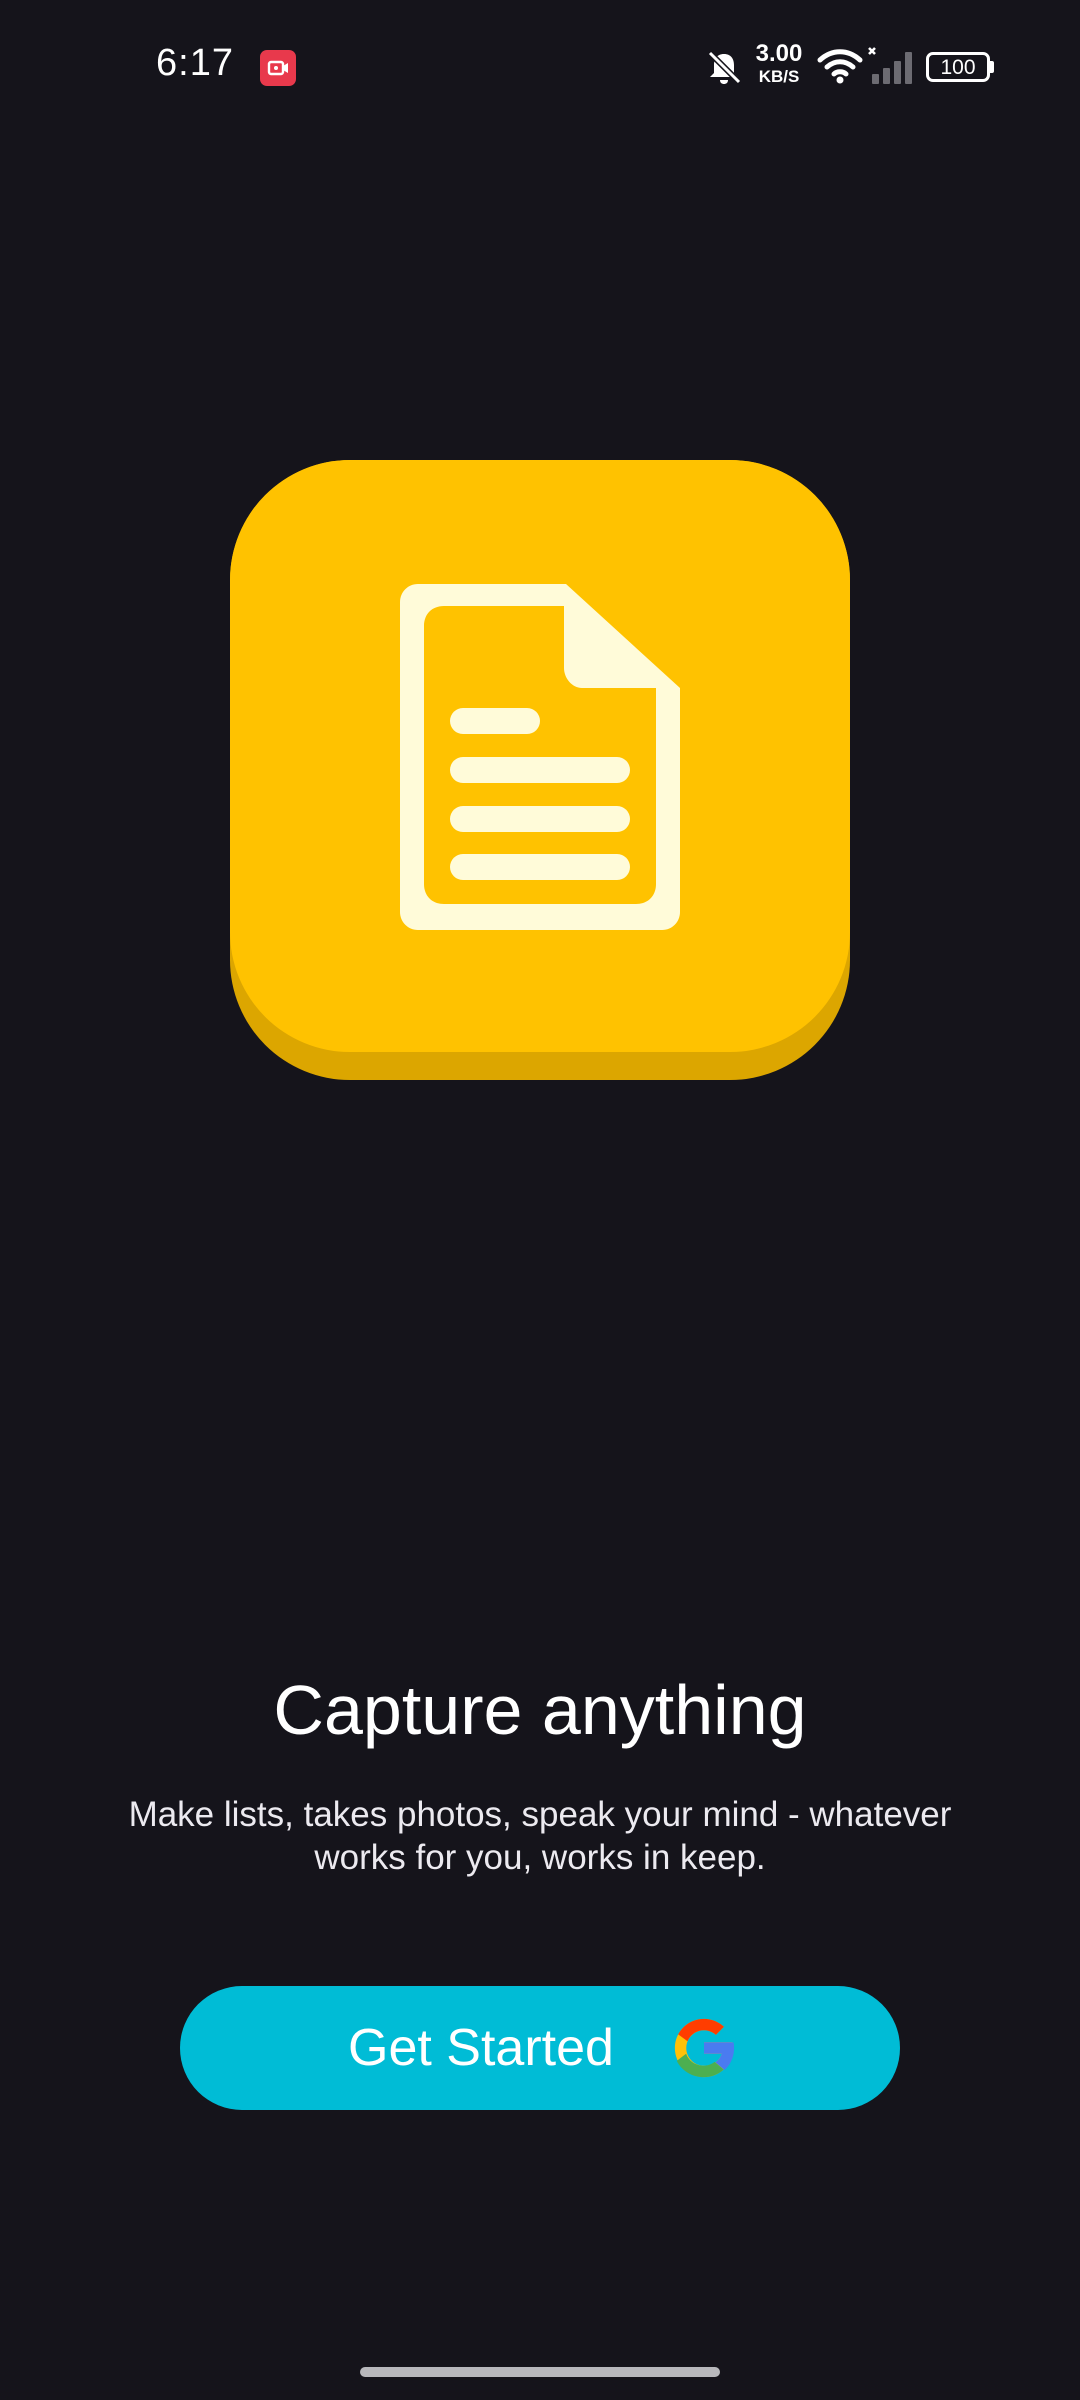 The image size is (1080, 2400). I want to click on app-icon-face, so click(540, 756).